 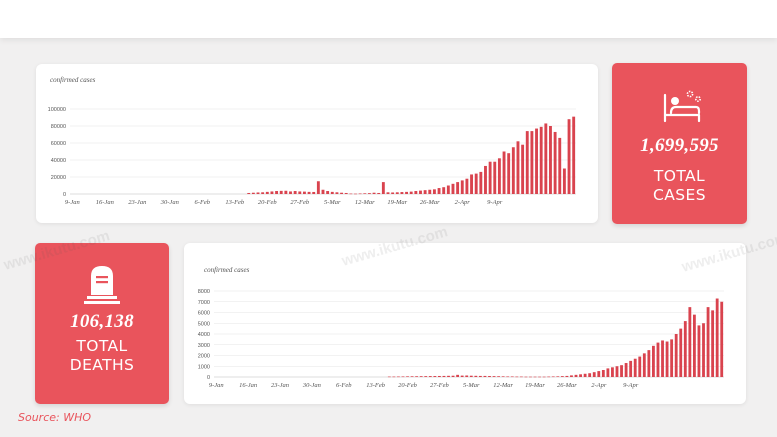 I want to click on deaths-chart-x-tick-label: 23-Jan, so click(x=280, y=385).